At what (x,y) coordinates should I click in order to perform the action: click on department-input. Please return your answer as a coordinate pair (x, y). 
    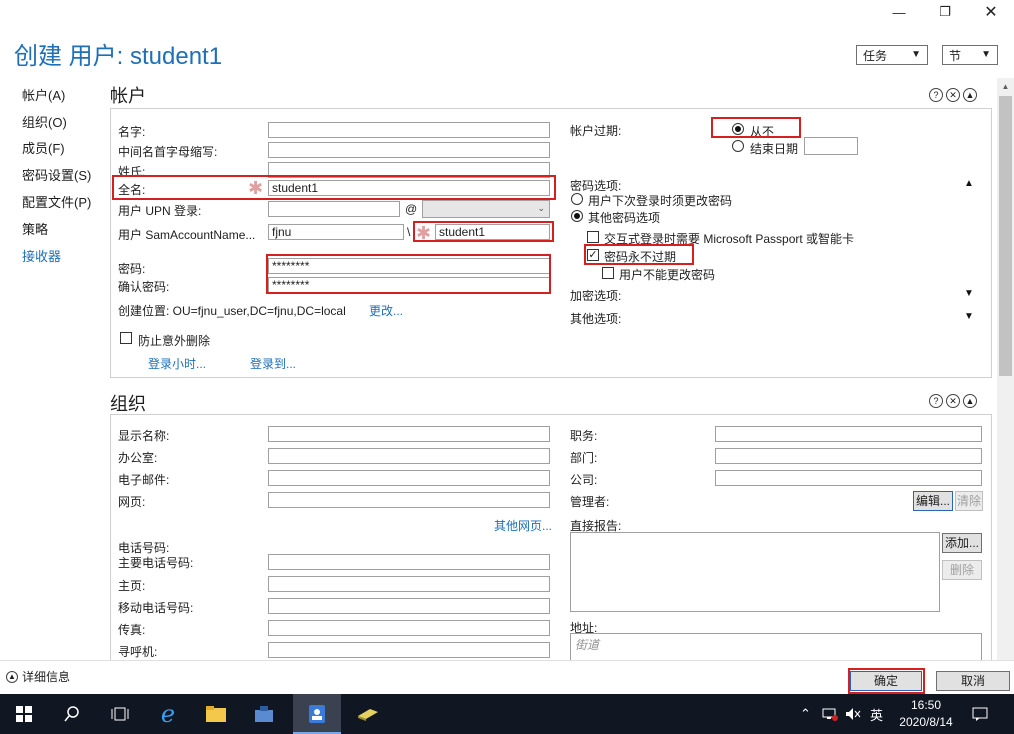
    Looking at the image, I should click on (848, 456).